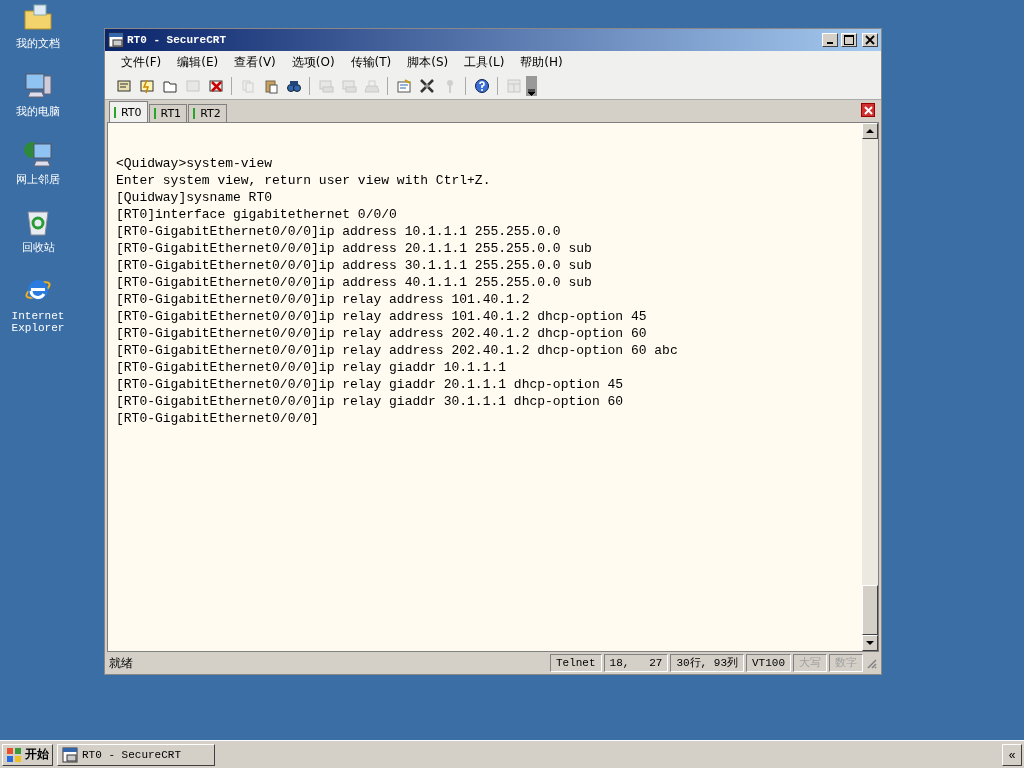 The image size is (1024, 768). I want to click on desktop-icon-label: 网上邻居, so click(38, 180).